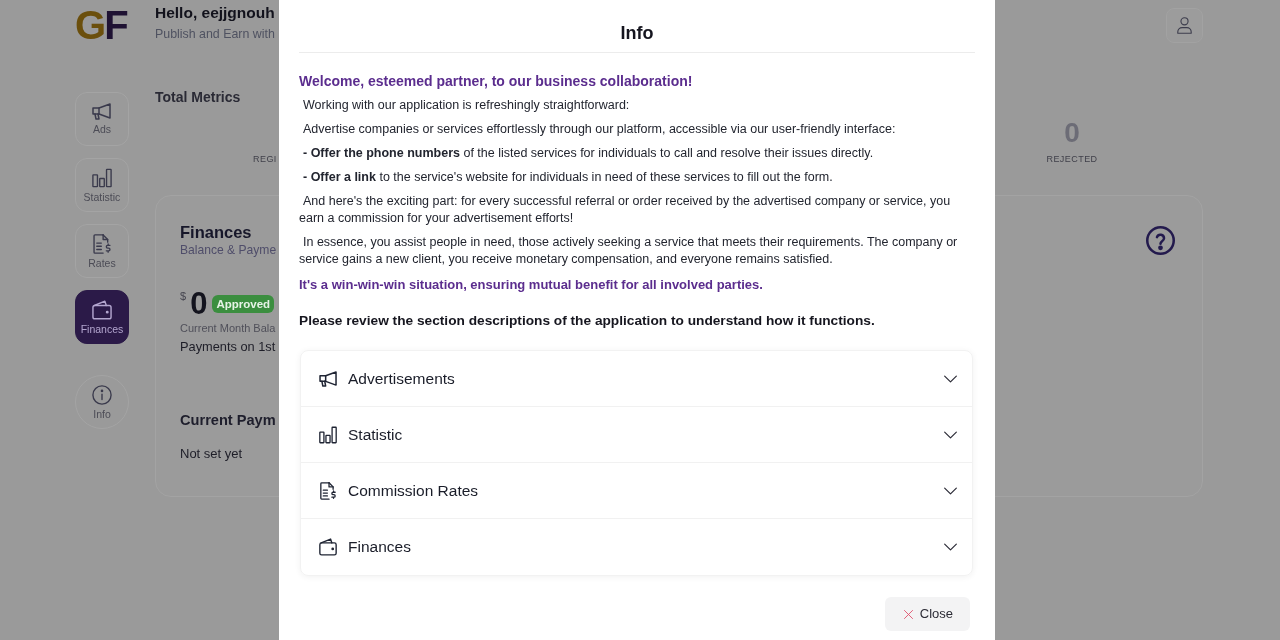 This screenshot has height=640, width=1280. Describe the element at coordinates (211, 454) in the screenshot. I see `payment-method-value: Not set yet` at that location.